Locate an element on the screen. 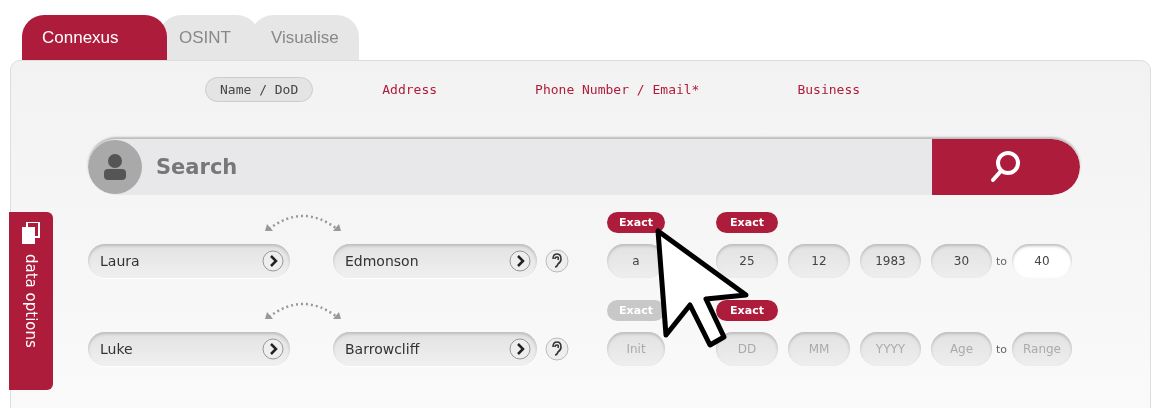 The image size is (1151, 408). search-bar: Search is located at coordinates (584, 167).